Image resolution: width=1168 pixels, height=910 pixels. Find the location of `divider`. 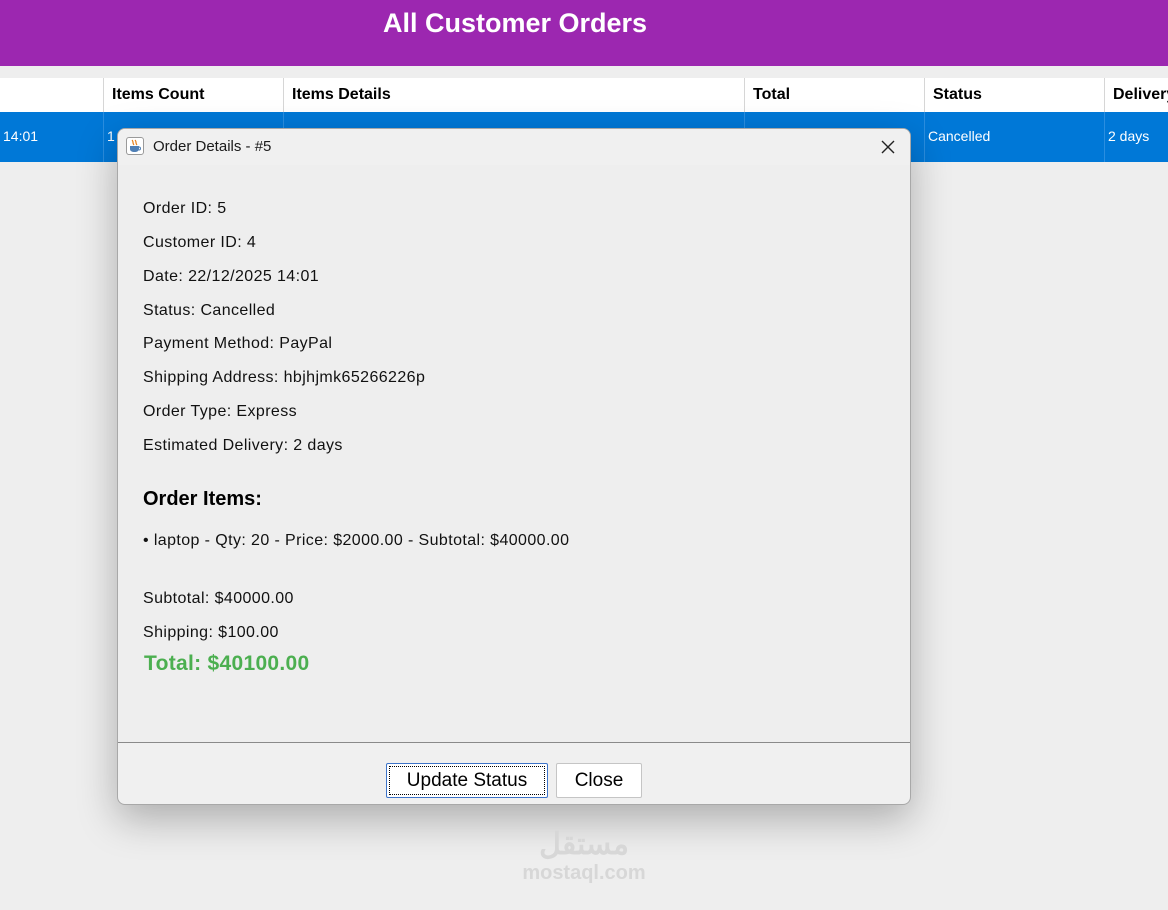

divider is located at coordinates (514, 742).